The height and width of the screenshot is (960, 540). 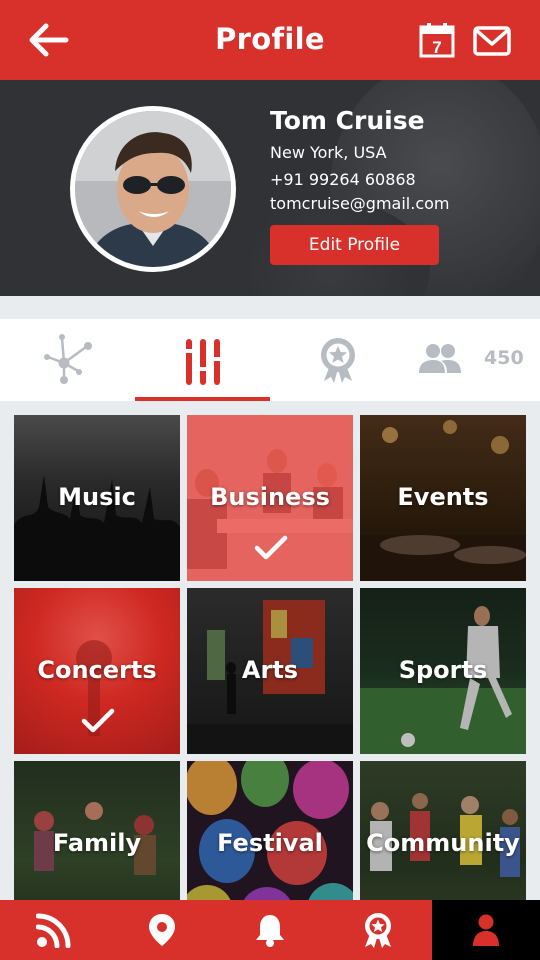 I want to click on app-bar: Profile 7, so click(x=270, y=40).